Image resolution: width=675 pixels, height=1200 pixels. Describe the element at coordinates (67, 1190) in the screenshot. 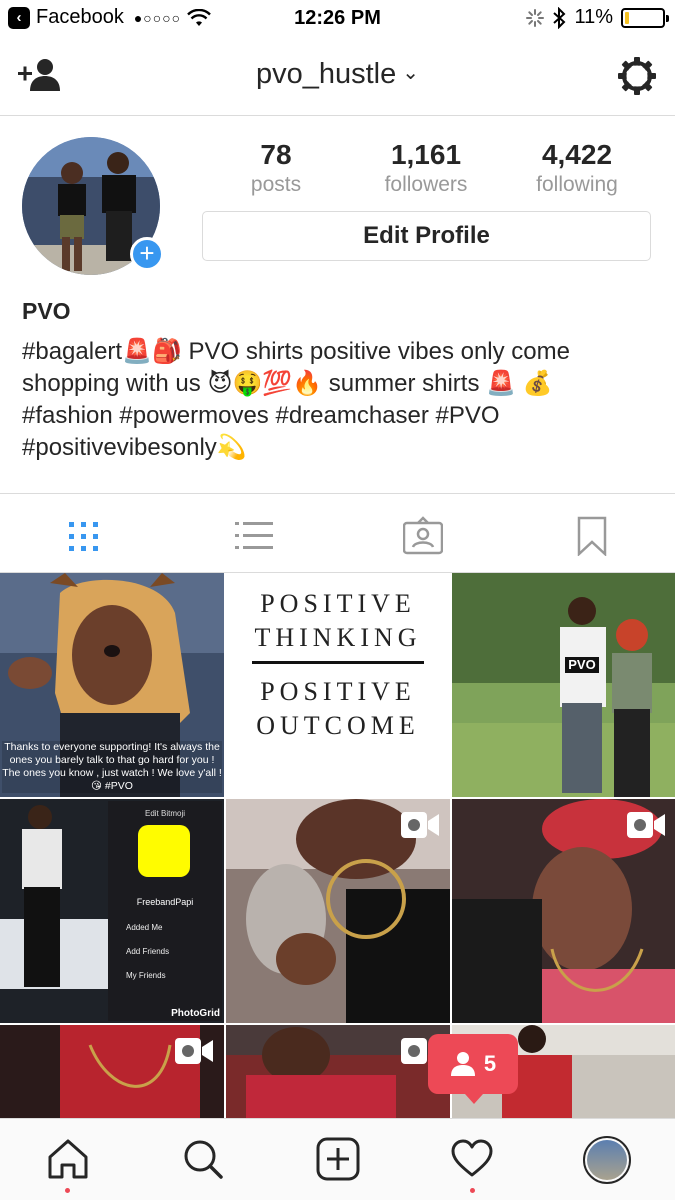

I see `home-activity-dot` at that location.